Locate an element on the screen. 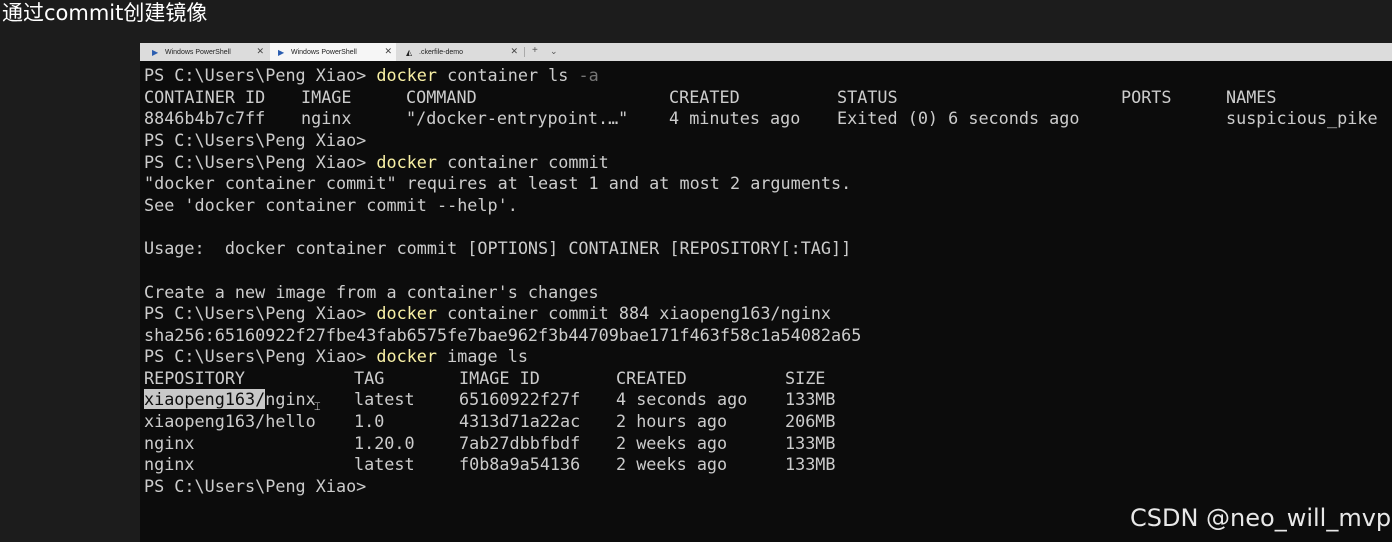  img-header-tag: TAG is located at coordinates (369, 378).